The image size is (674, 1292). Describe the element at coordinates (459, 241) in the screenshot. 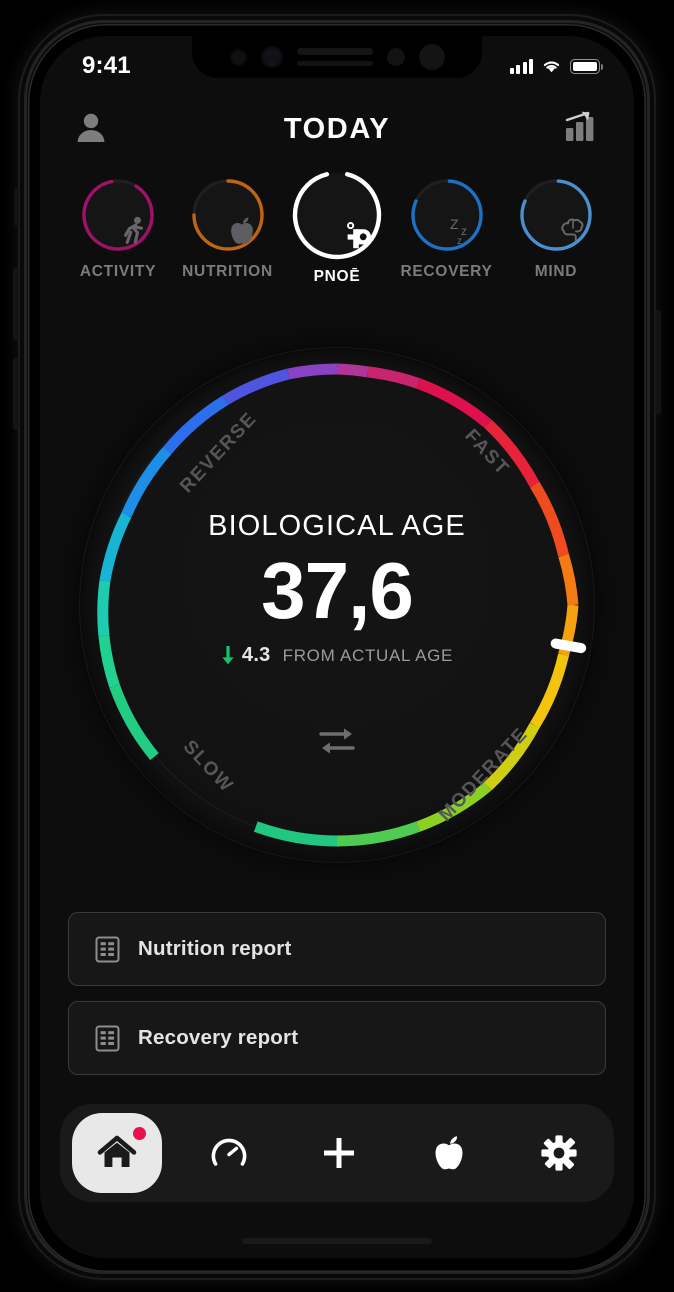

I see `svg-text: z` at that location.